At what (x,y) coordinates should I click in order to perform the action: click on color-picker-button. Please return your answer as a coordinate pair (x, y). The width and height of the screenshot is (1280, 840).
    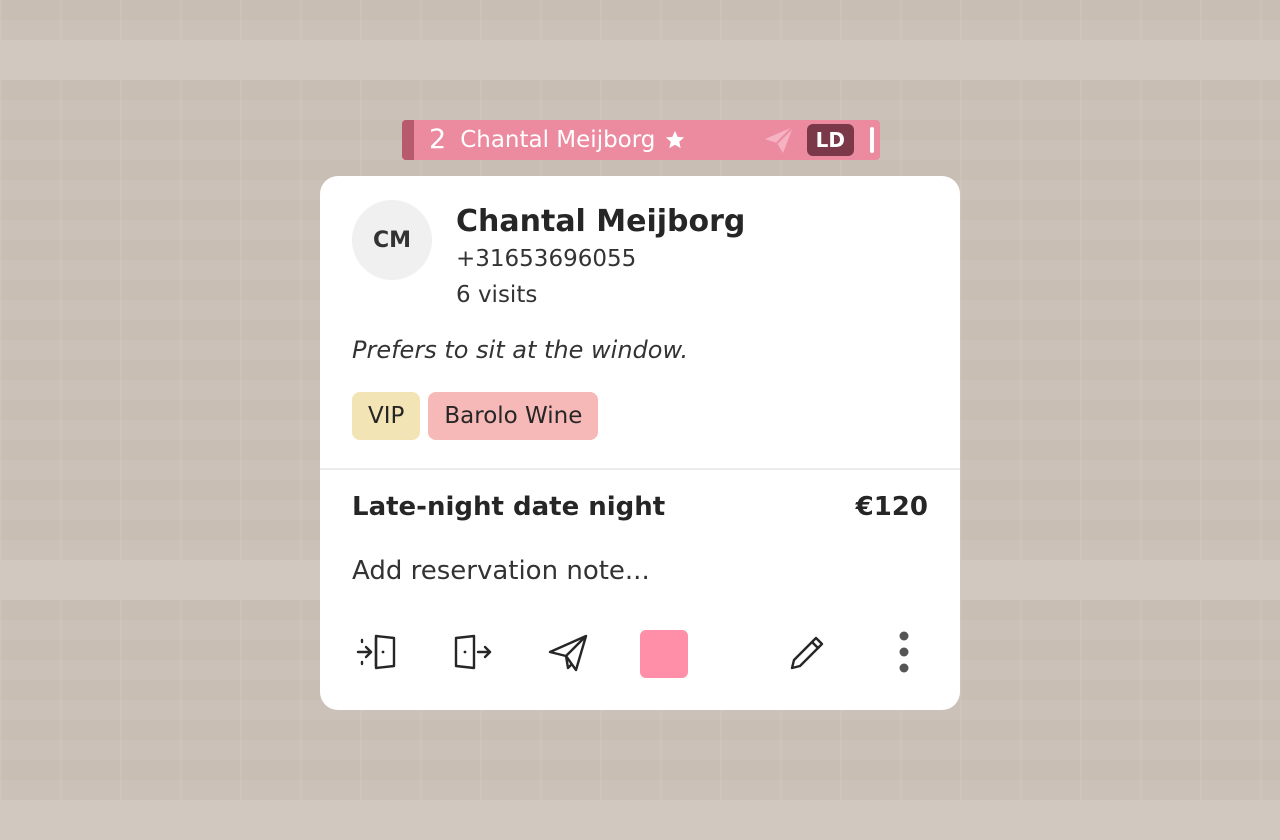
    Looking at the image, I should click on (664, 654).